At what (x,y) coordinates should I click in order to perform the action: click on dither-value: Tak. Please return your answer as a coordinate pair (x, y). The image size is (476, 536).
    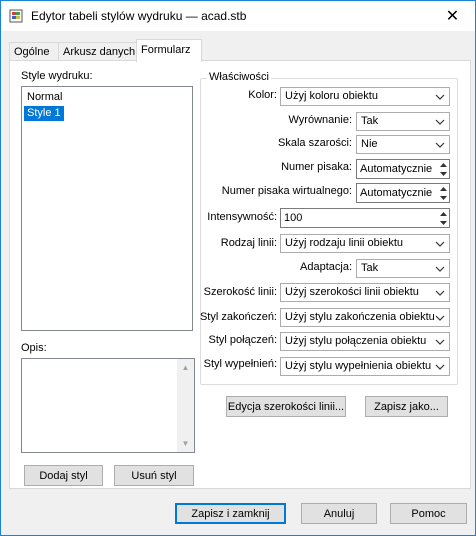
    Looking at the image, I should click on (370, 121).